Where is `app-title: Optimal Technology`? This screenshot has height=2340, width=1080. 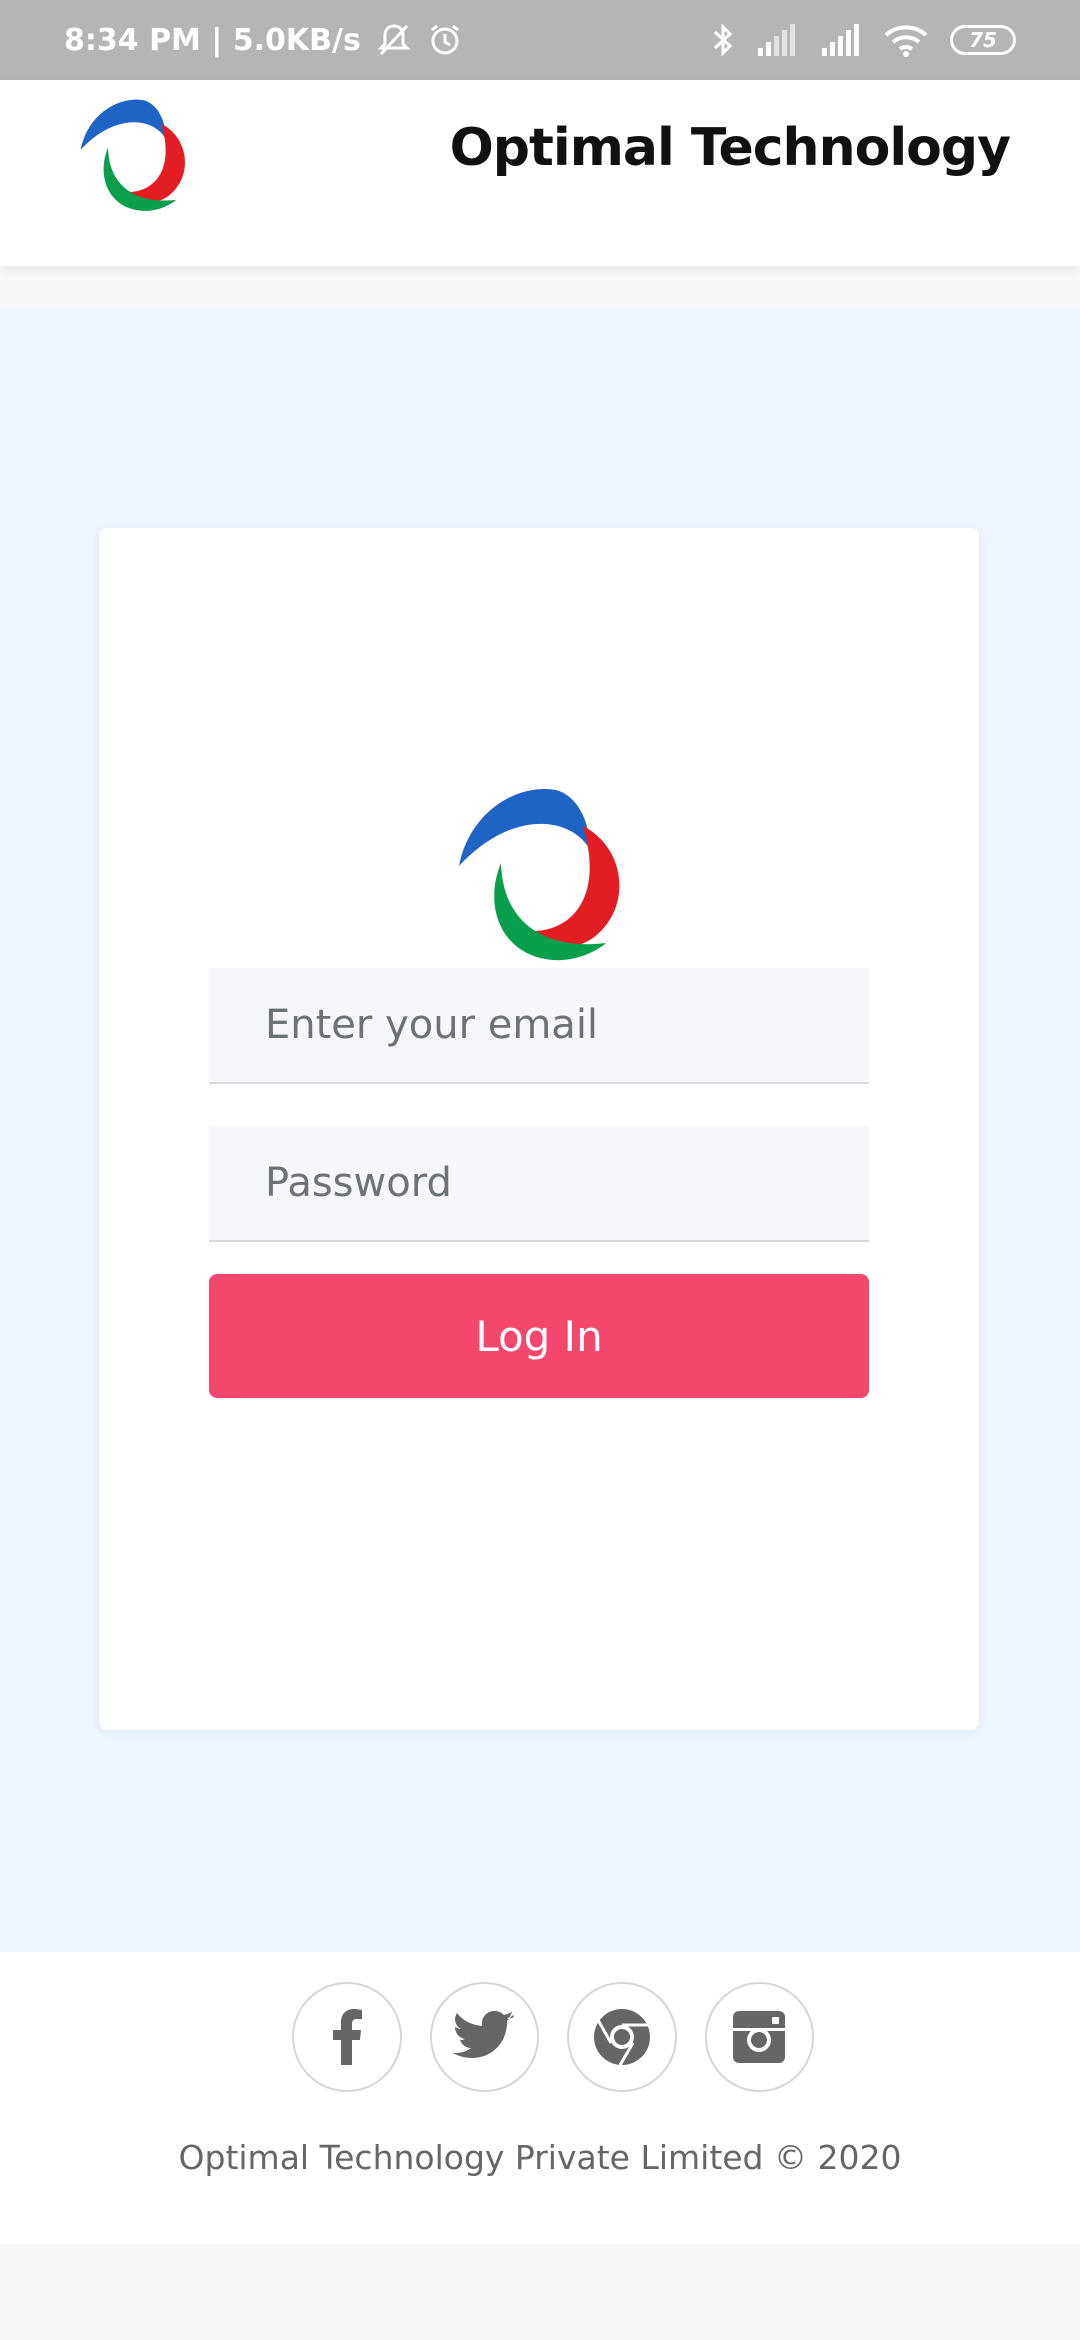 app-title: Optimal Technology is located at coordinates (730, 148).